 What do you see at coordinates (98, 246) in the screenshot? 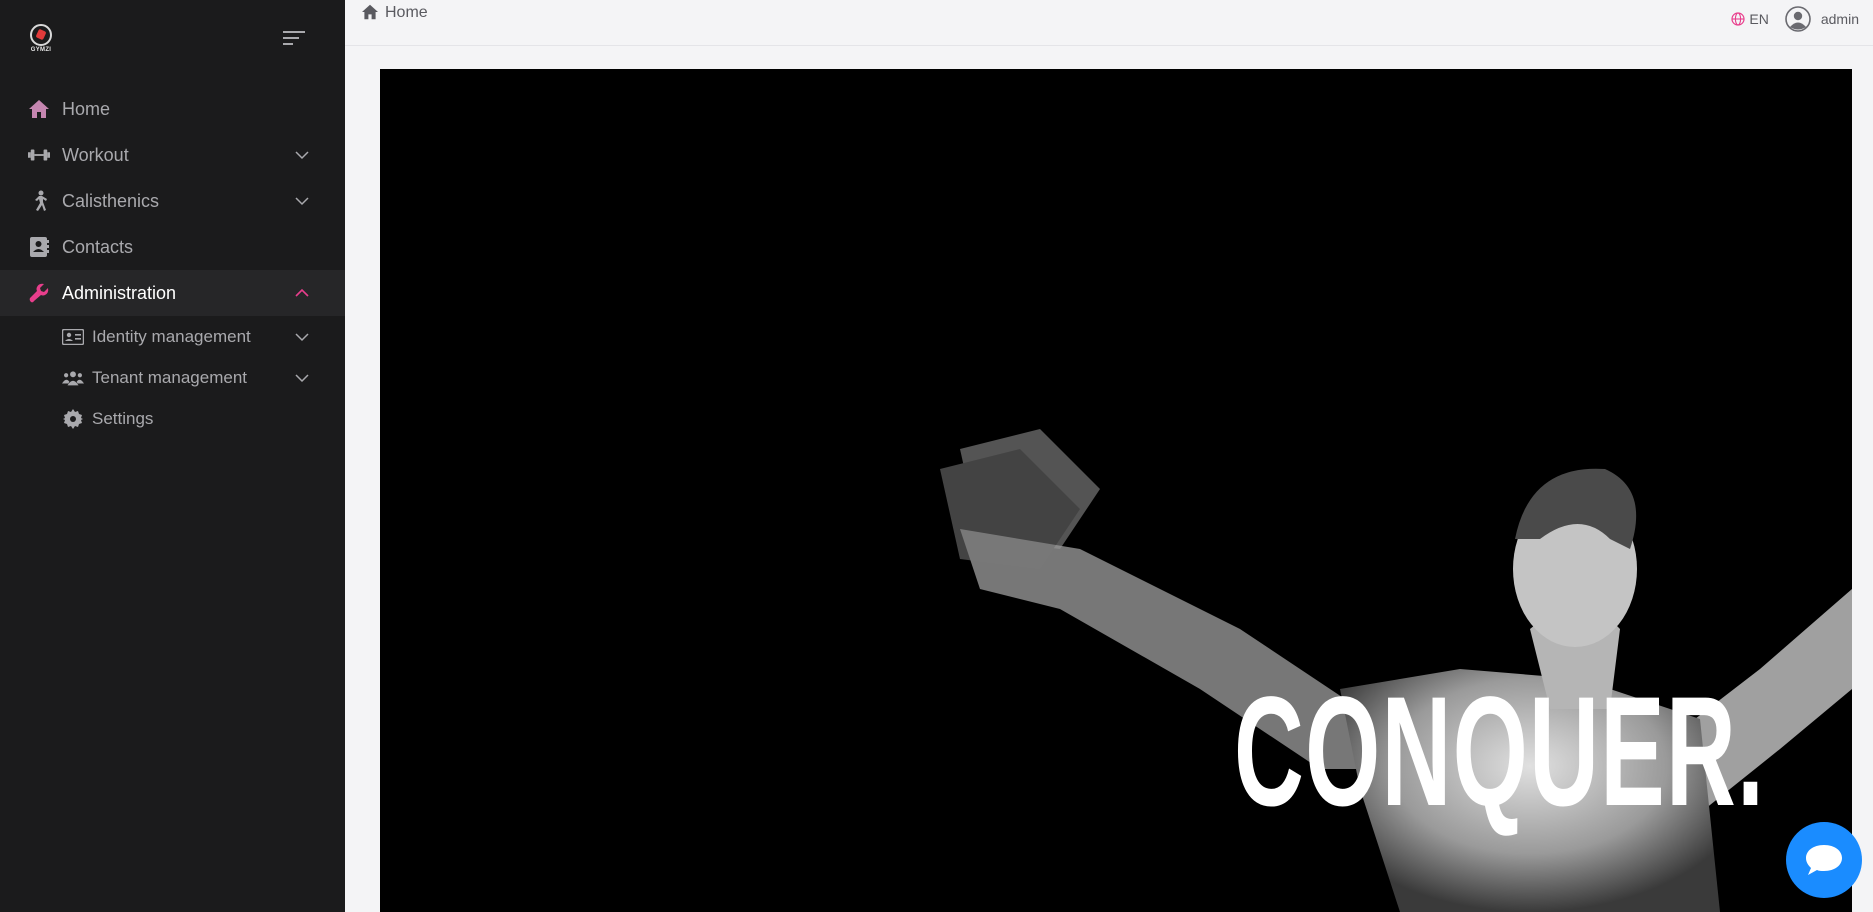
I see `sidebar-item-label: Contacts` at bounding box center [98, 246].